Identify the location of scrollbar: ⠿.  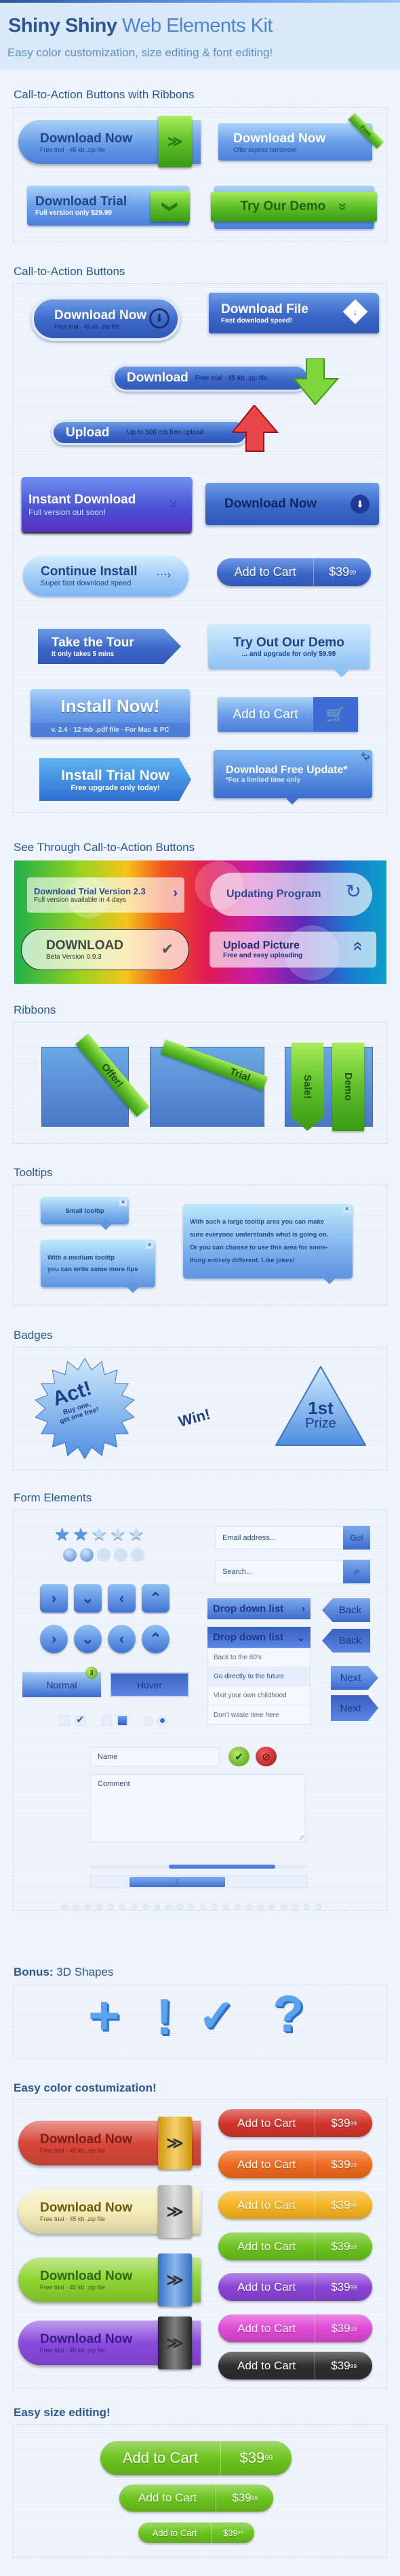
(199, 1881).